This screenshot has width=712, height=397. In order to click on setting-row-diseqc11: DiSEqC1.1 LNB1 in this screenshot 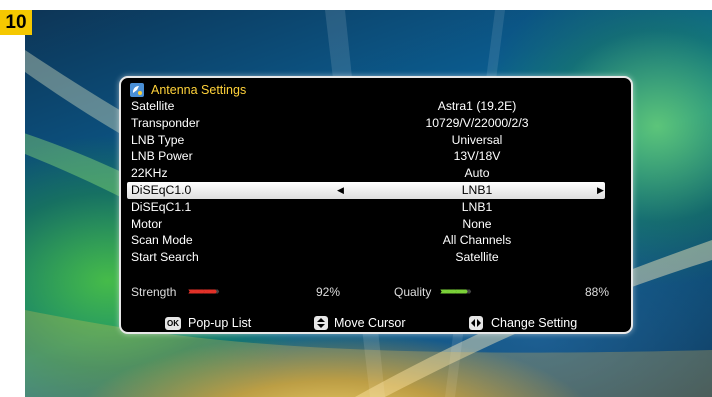, I will do `click(366, 207)`.